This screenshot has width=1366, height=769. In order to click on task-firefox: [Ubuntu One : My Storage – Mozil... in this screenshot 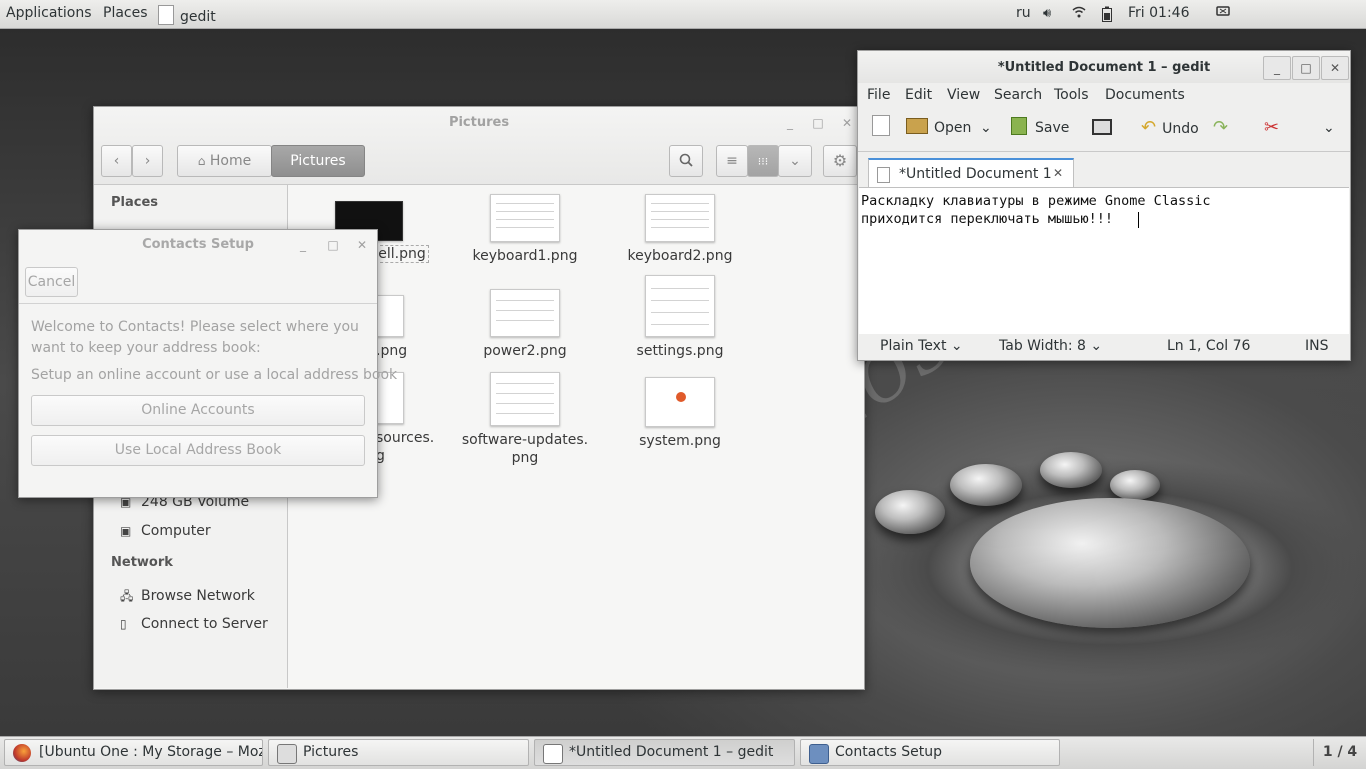, I will do `click(133, 752)`.